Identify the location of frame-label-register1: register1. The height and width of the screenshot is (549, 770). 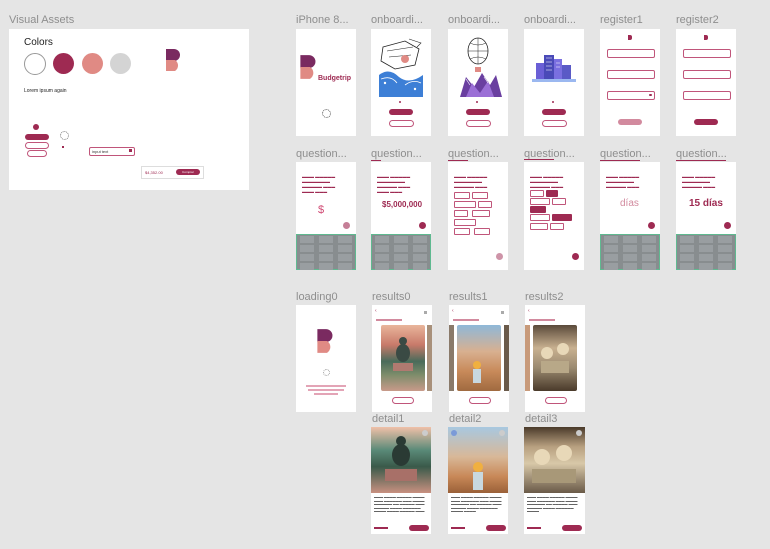
(621, 20).